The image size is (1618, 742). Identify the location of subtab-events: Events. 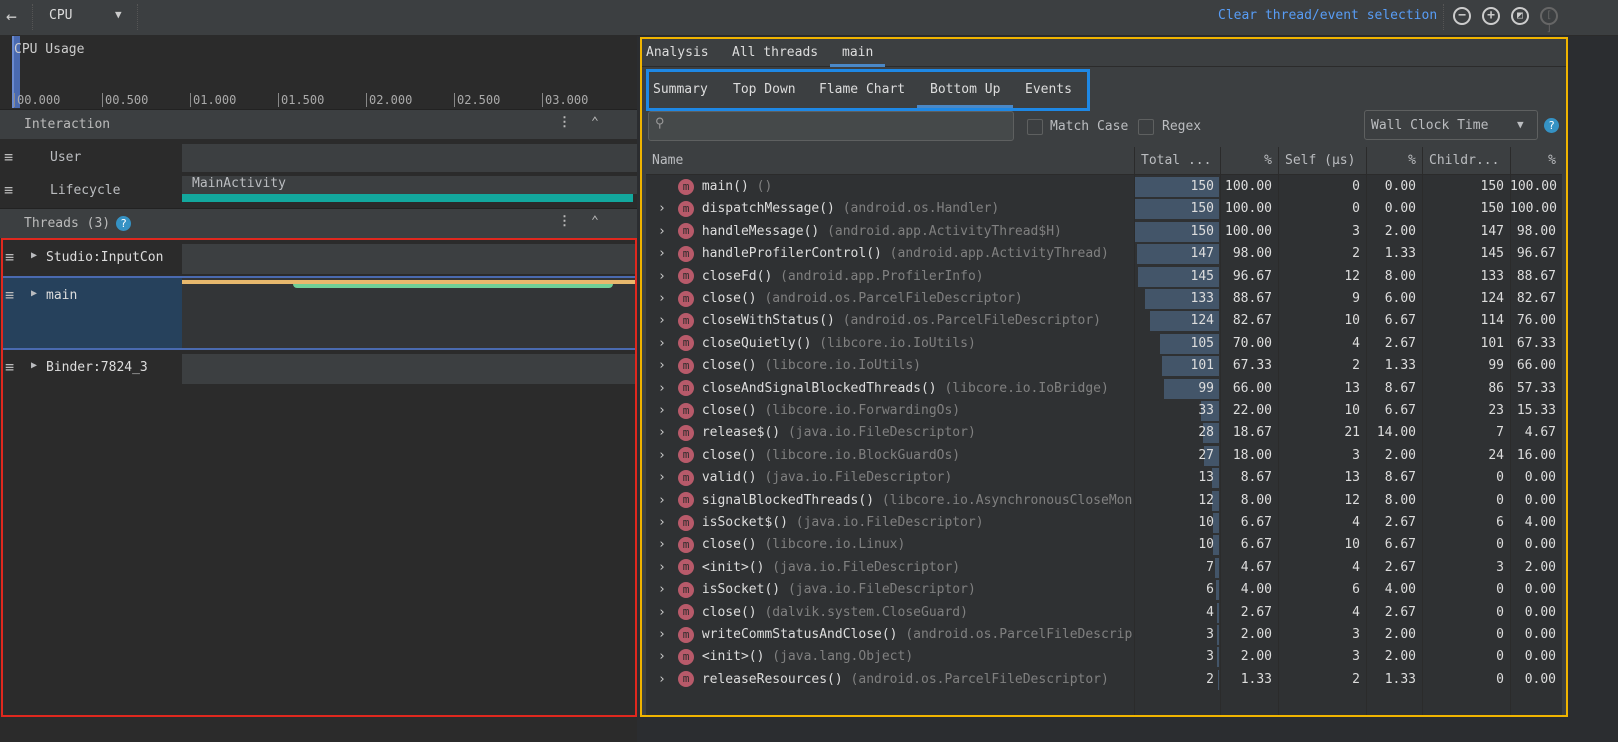
(1048, 90).